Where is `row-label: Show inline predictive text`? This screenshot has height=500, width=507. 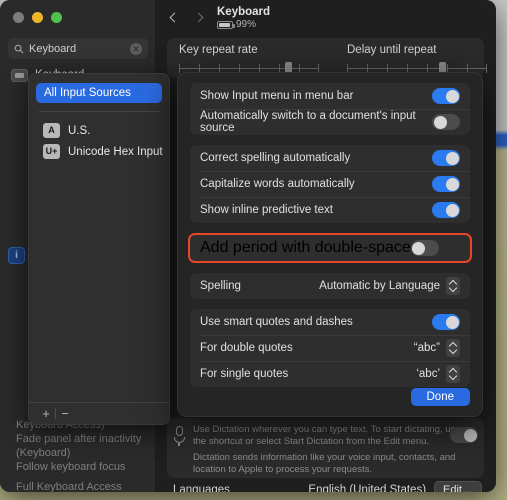
row-label: Show inline predictive text is located at coordinates (266, 210).